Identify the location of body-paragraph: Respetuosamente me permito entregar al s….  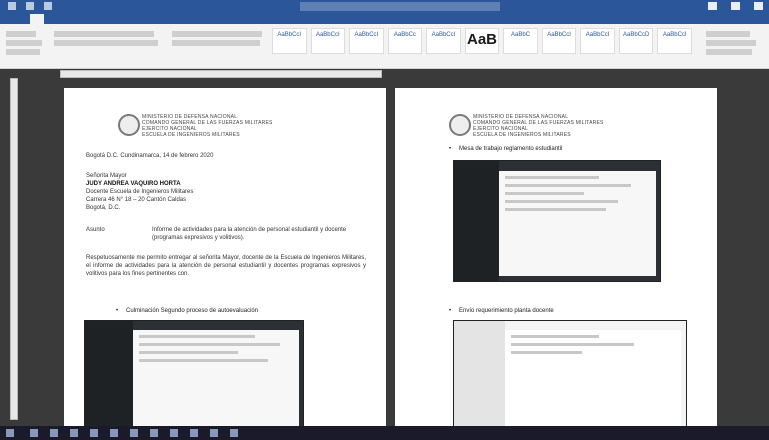
(226, 266).